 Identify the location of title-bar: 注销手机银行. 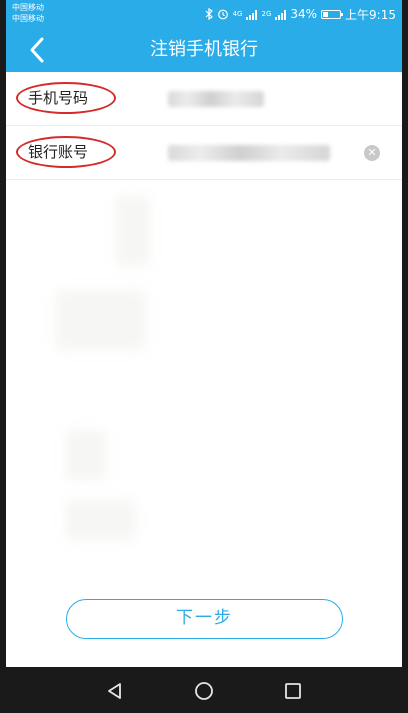
(204, 50).